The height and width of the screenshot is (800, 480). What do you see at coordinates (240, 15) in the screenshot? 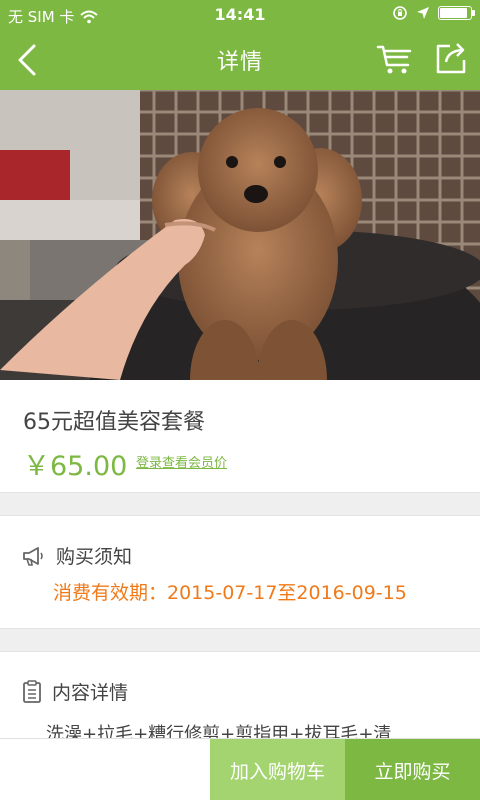
I see `status-bar: 无 SIM 卡 14:41` at bounding box center [240, 15].